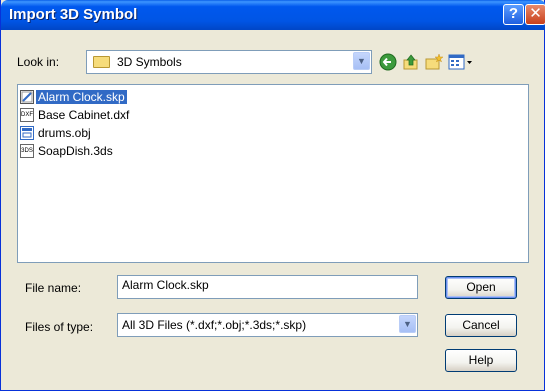 Image resolution: width=545 pixels, height=391 pixels. What do you see at coordinates (229, 62) in the screenshot?
I see `look-in-combo: 3D Symbols ▼` at bounding box center [229, 62].